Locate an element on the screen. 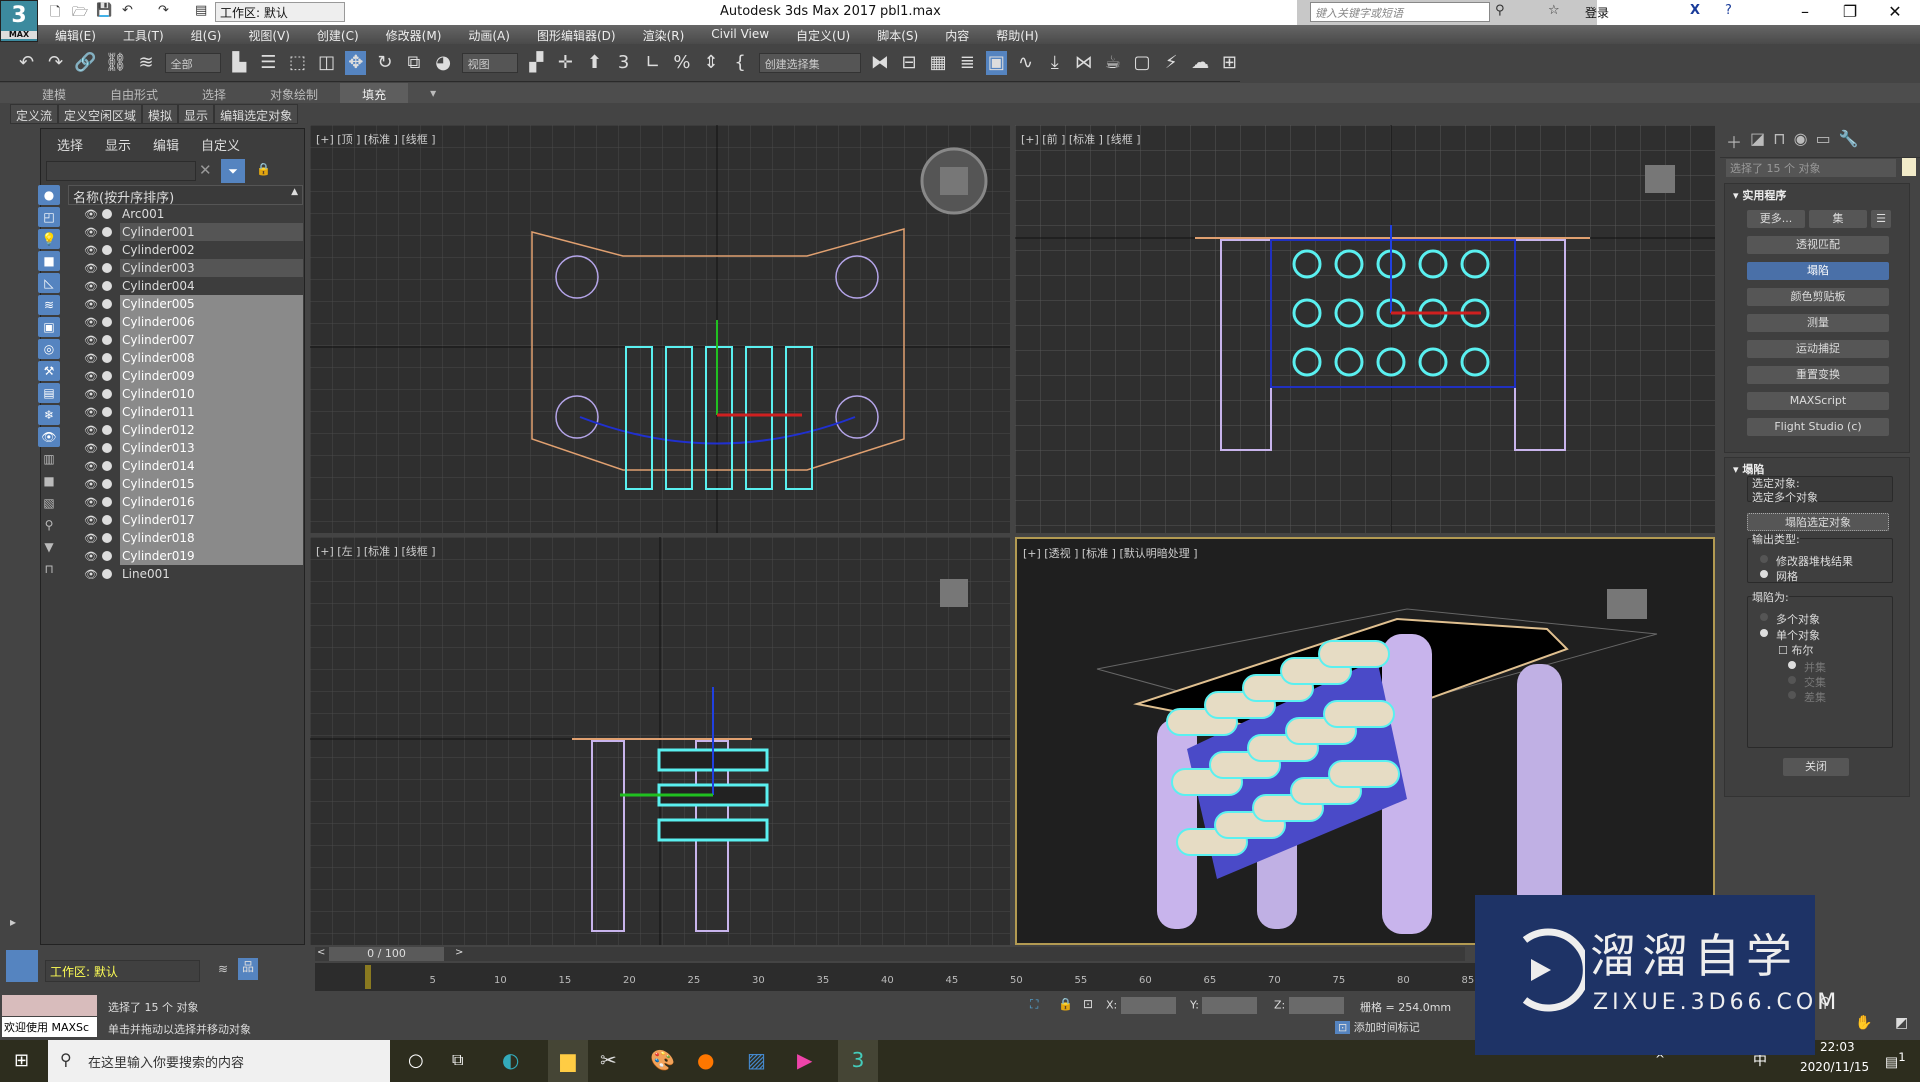 The image size is (1920, 1082). link-icon: 🔗 is located at coordinates (85, 63).